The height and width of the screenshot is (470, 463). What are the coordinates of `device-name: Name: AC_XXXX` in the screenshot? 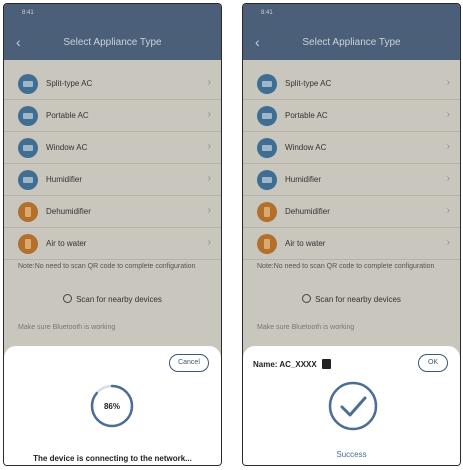 It's located at (292, 364).